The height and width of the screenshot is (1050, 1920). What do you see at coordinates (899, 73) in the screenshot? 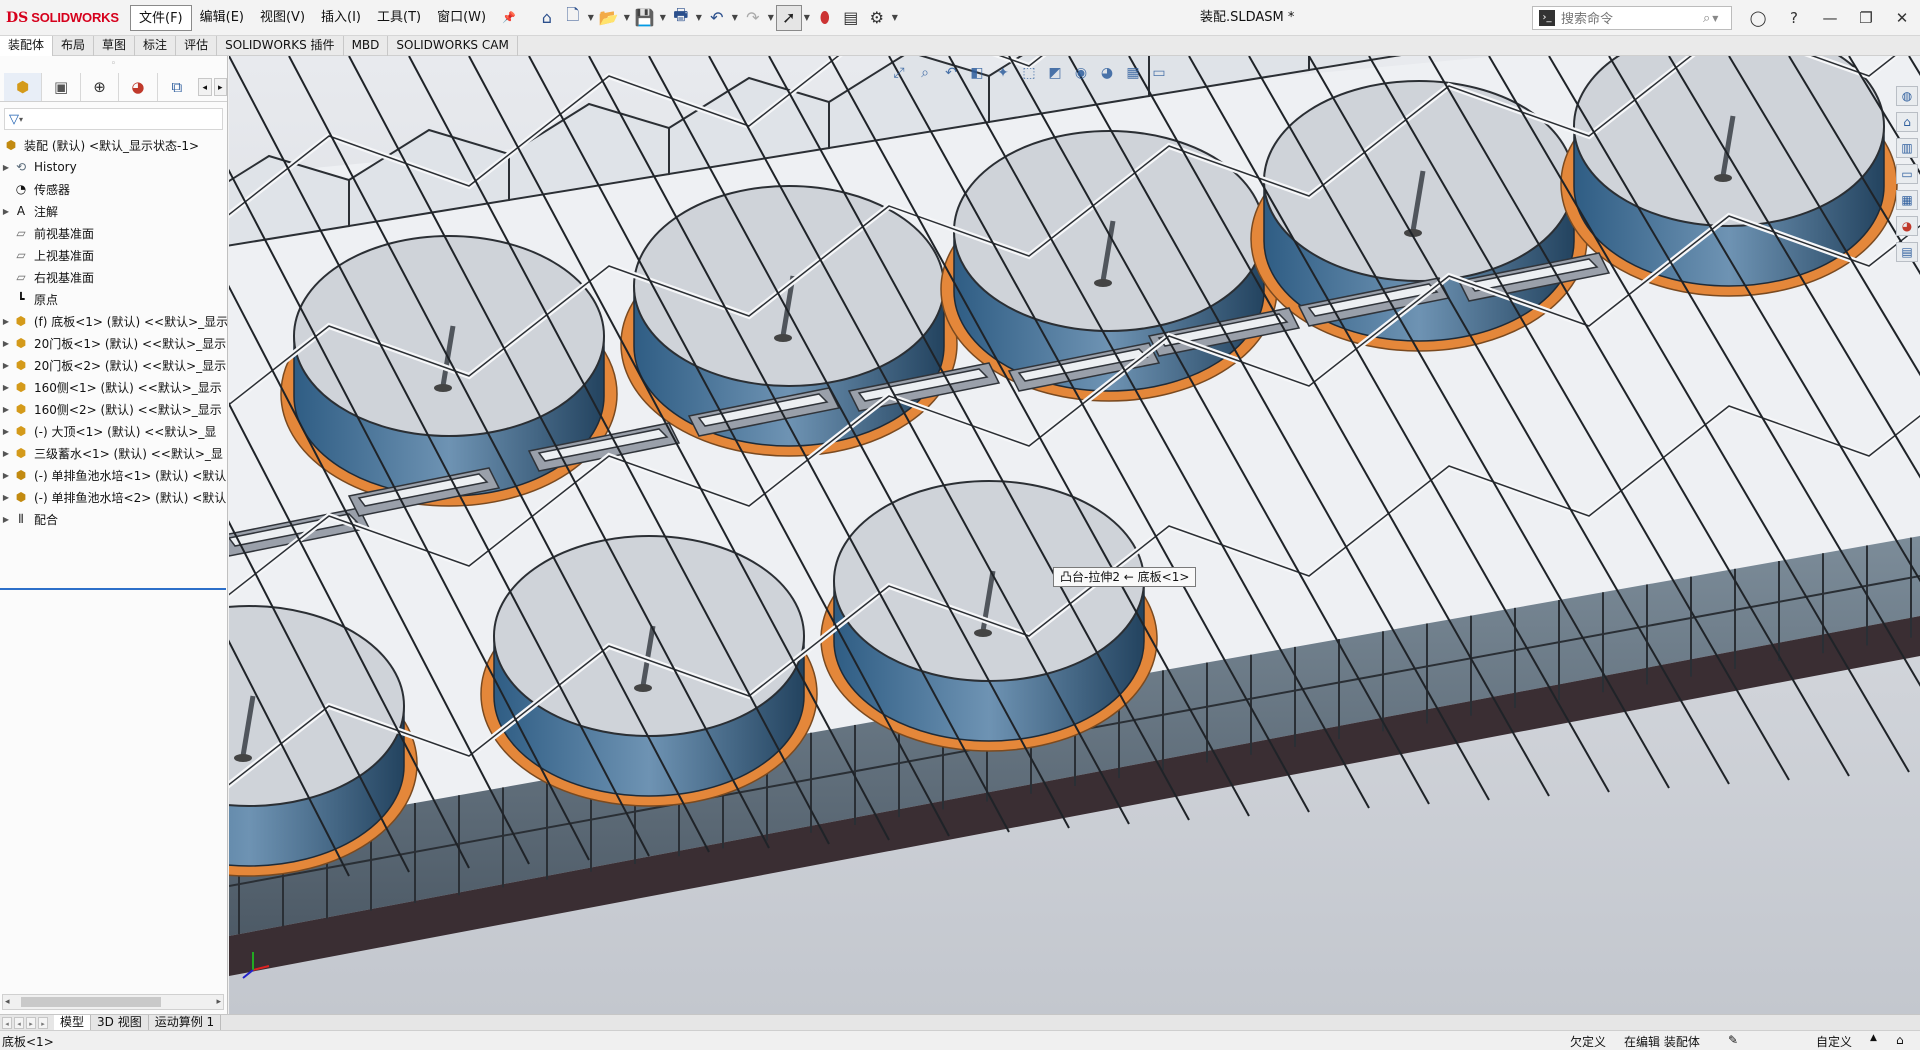
I see `zoom-to-fit-icon: ⤢` at bounding box center [899, 73].